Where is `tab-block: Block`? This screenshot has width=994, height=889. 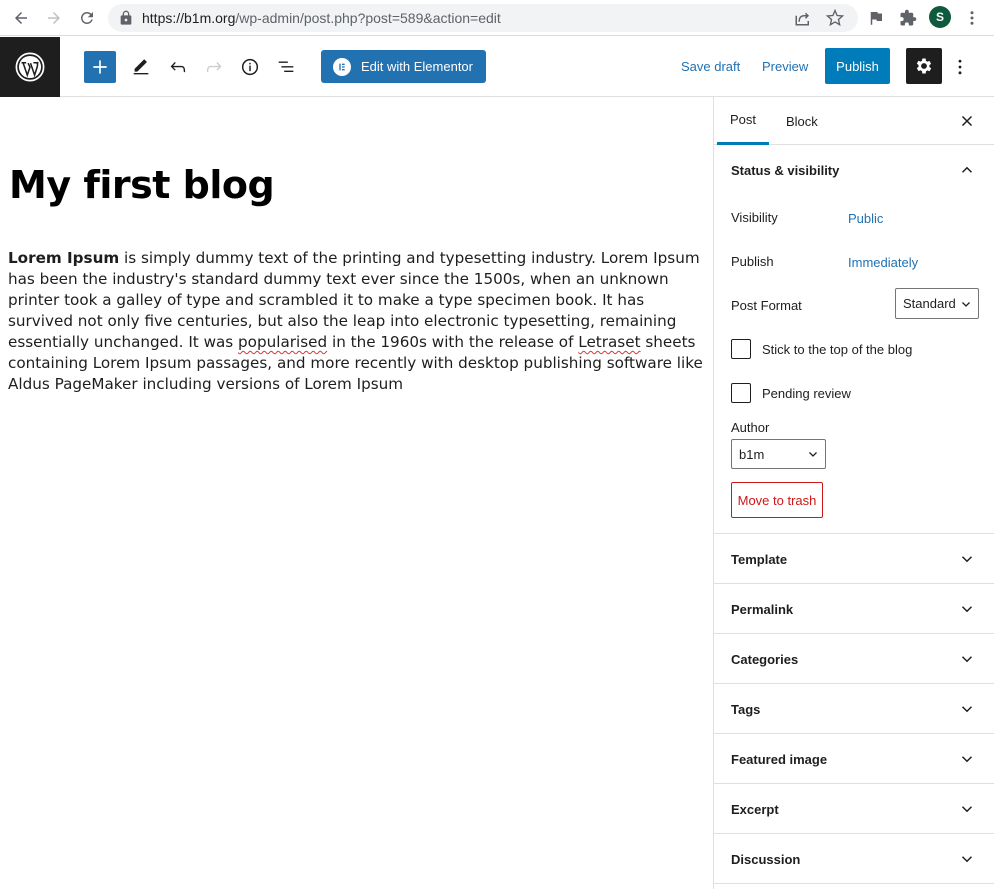
tab-block: Block is located at coordinates (802, 121).